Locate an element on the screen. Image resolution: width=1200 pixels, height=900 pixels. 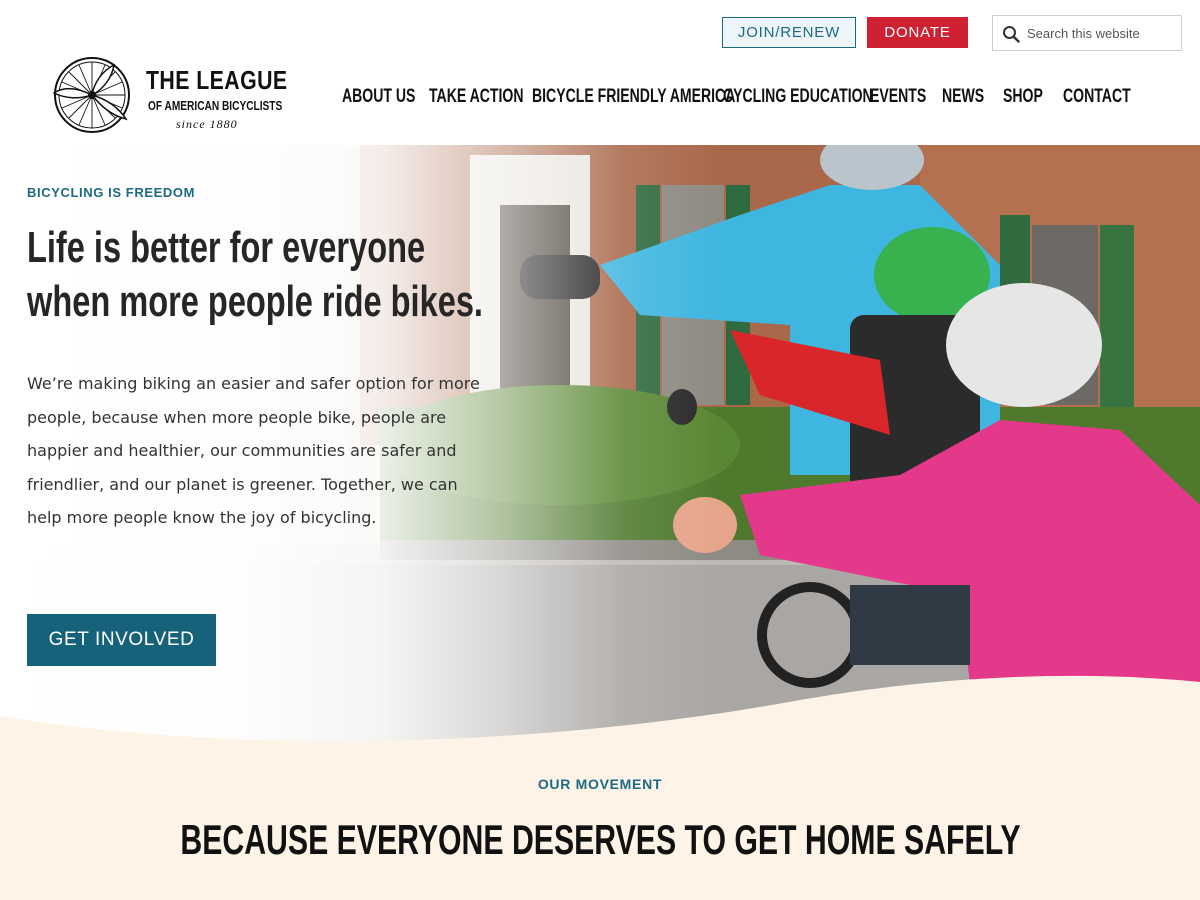
movement-eyebrow: OUR MOVEMENT is located at coordinates (600, 784).